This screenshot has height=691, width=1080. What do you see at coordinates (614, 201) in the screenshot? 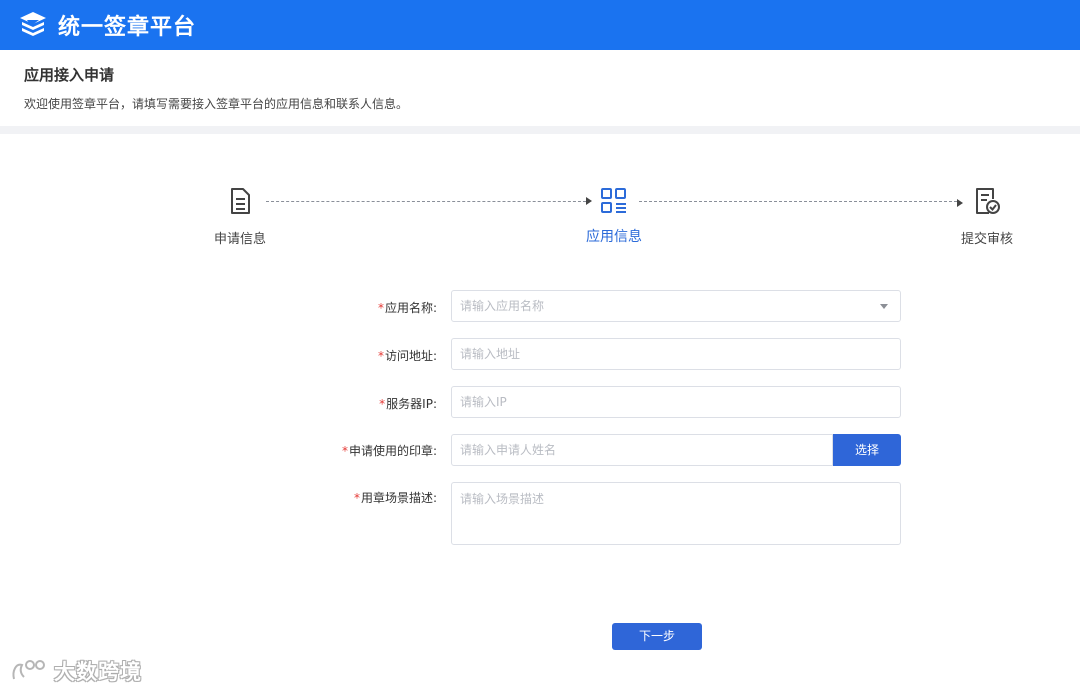
I see `grid-list-icon` at bounding box center [614, 201].